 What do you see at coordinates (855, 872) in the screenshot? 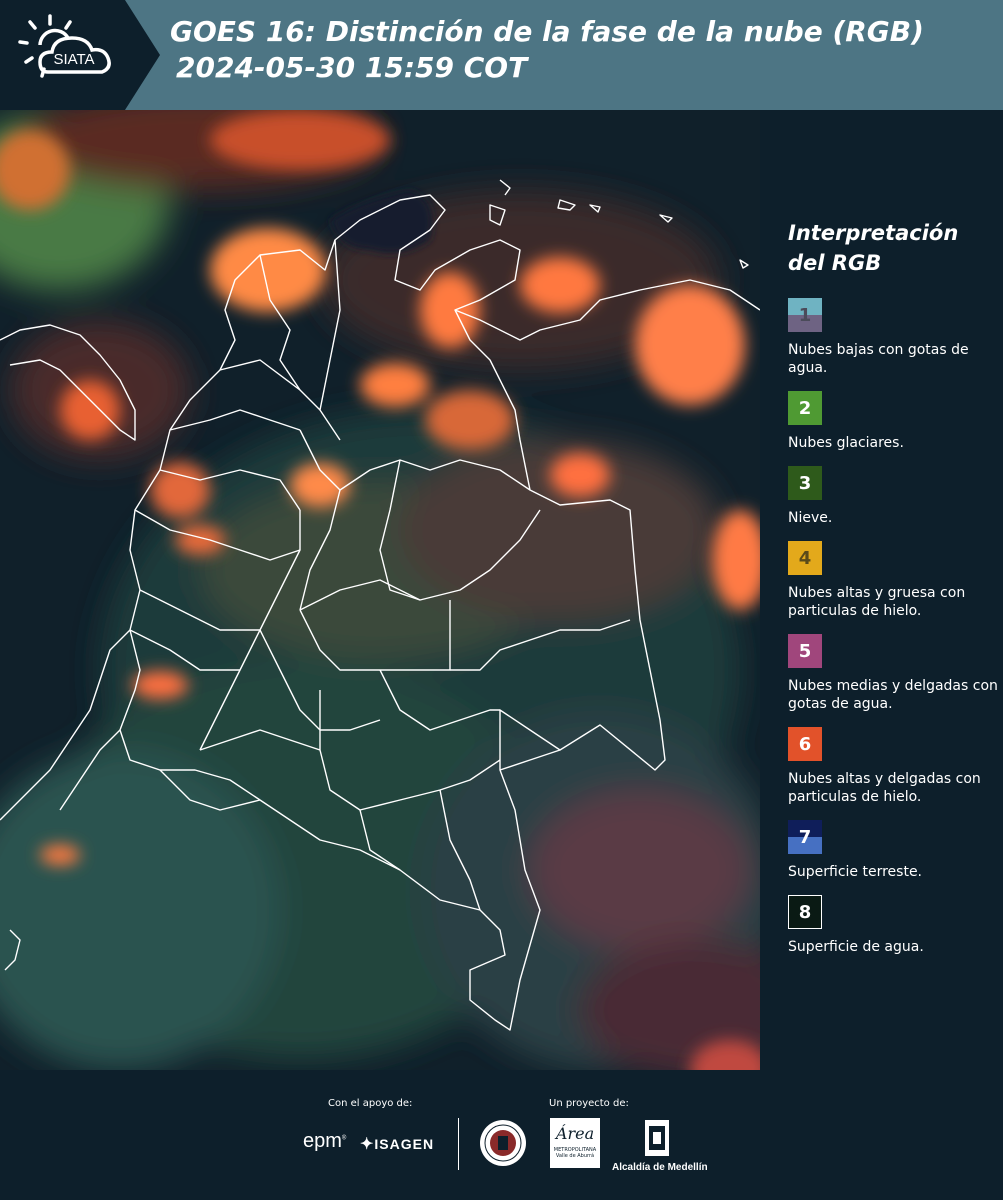
I see `legend-label: Superficie terreste.` at bounding box center [855, 872].